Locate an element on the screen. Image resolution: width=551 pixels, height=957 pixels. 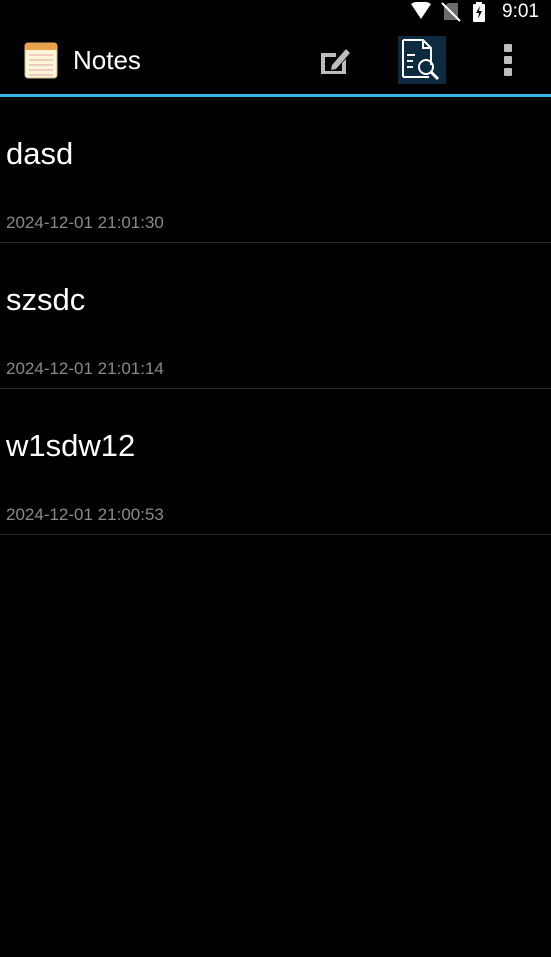
note-title: dasd is located at coordinates (40, 153).